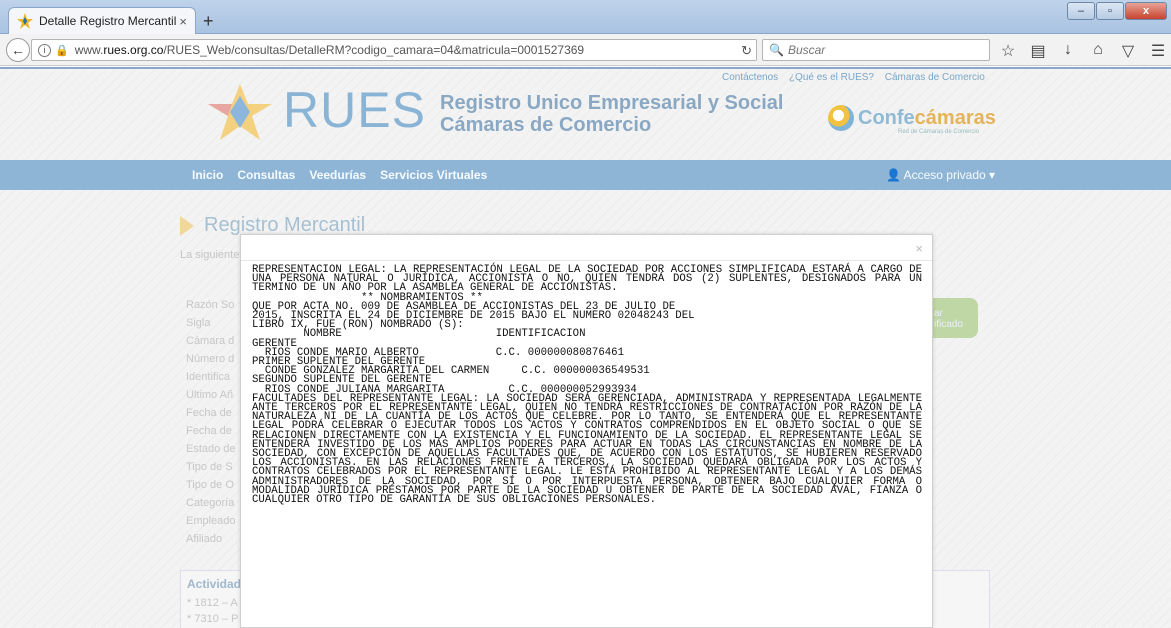 This screenshot has width=1171, height=628. I want to click on acceso-privado-dropdown: 👤 Acceso privado ▾, so click(940, 175).